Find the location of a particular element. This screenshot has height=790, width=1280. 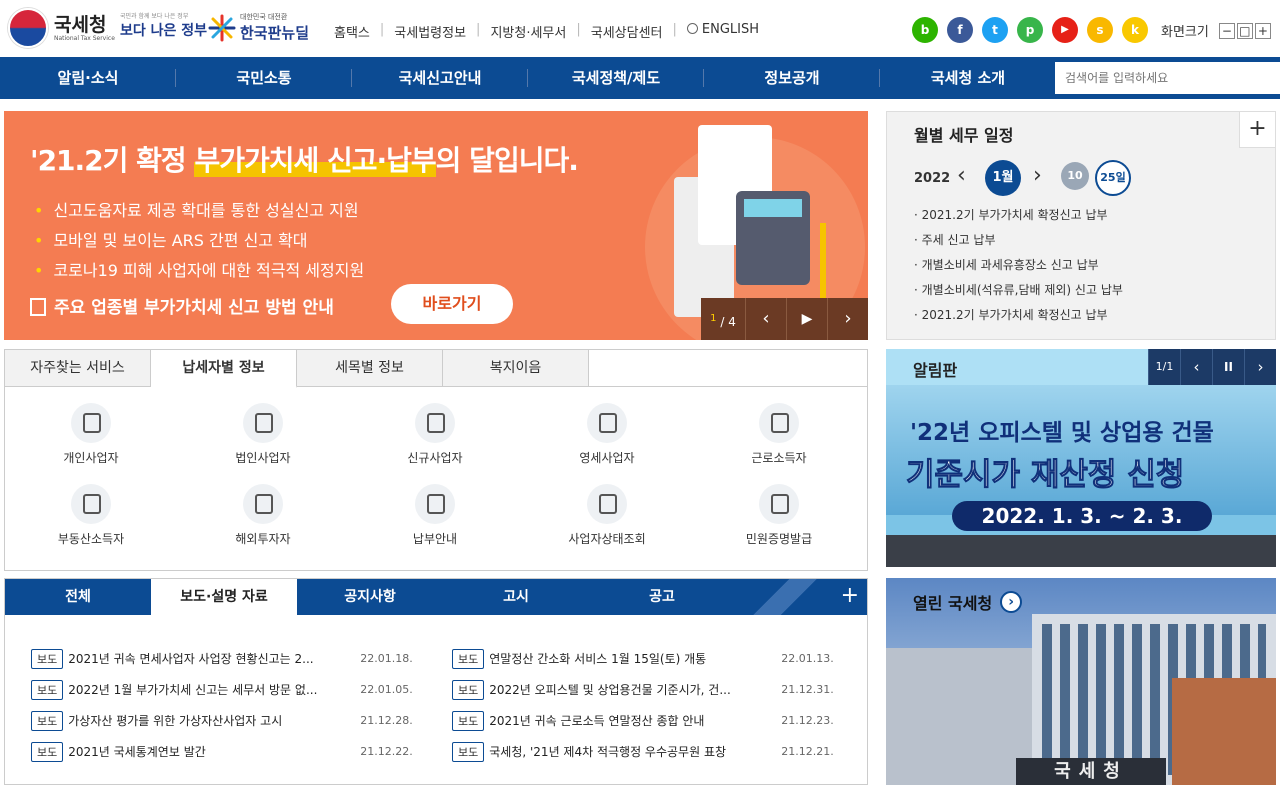

banner-bullet: 코로나19 피해 사업자에 대한 적극적 세정지원 is located at coordinates (199, 269).